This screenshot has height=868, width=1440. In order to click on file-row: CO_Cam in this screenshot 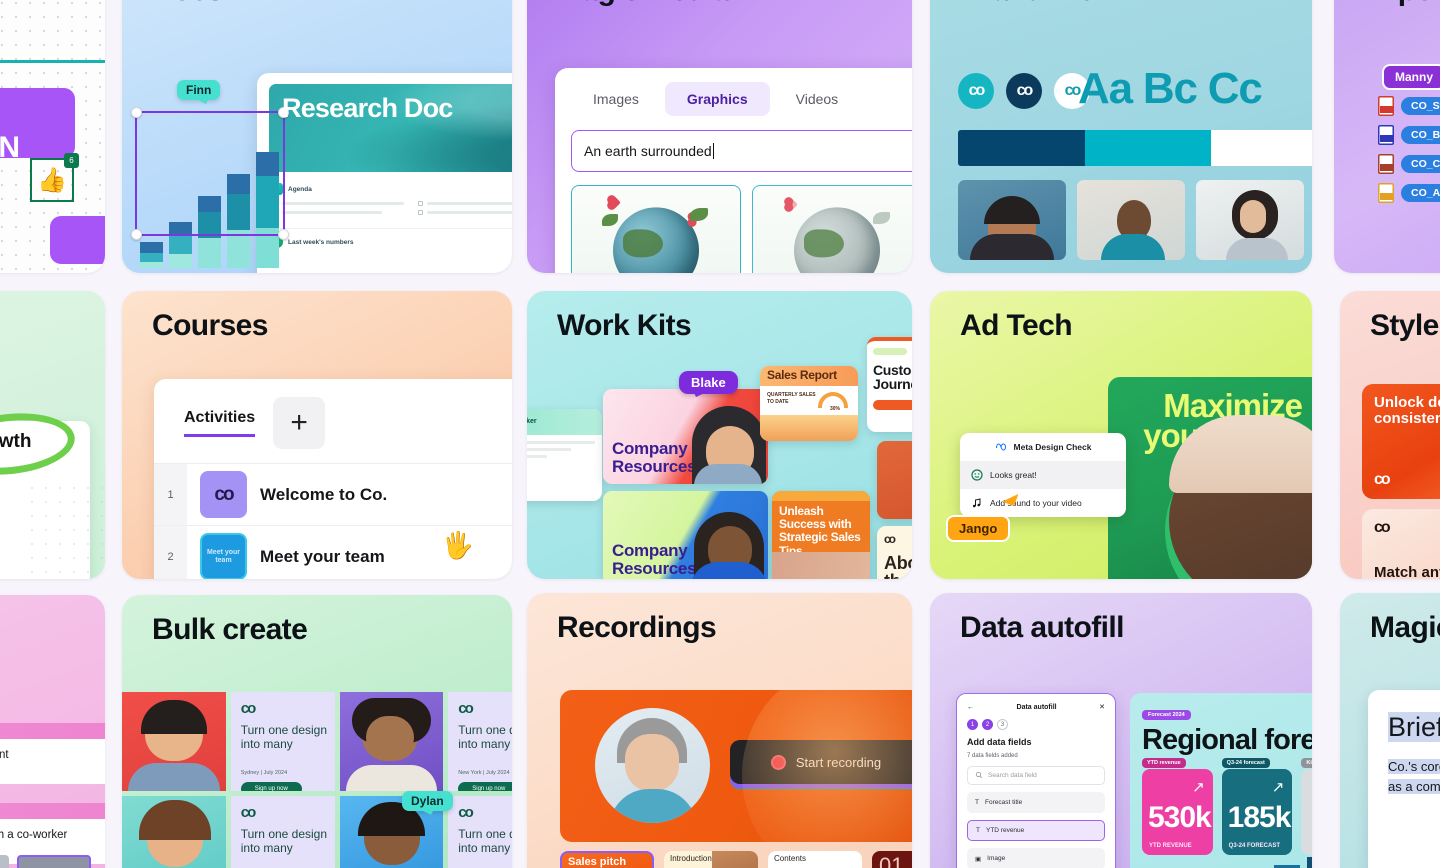, I will do `click(1409, 164)`.